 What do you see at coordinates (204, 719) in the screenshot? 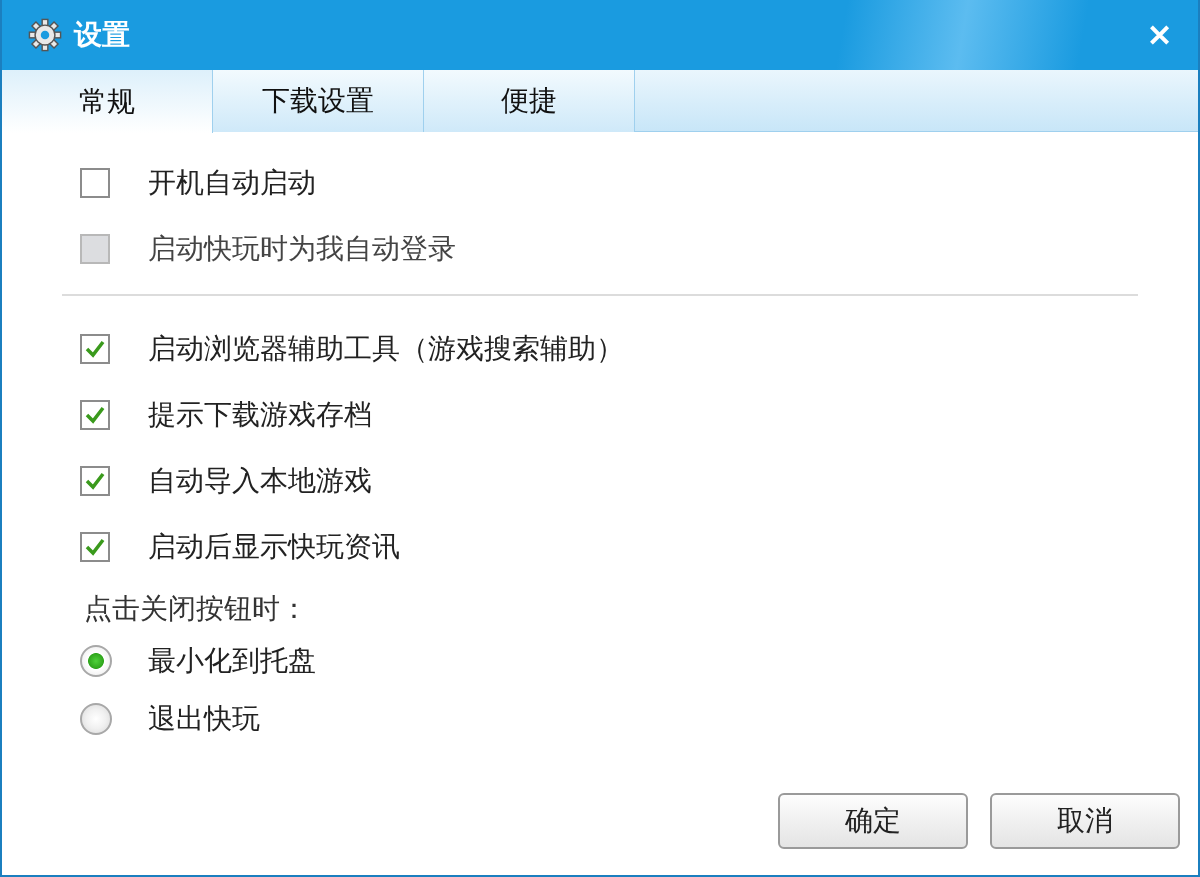
I see `radio-label: 退出快玩` at bounding box center [204, 719].